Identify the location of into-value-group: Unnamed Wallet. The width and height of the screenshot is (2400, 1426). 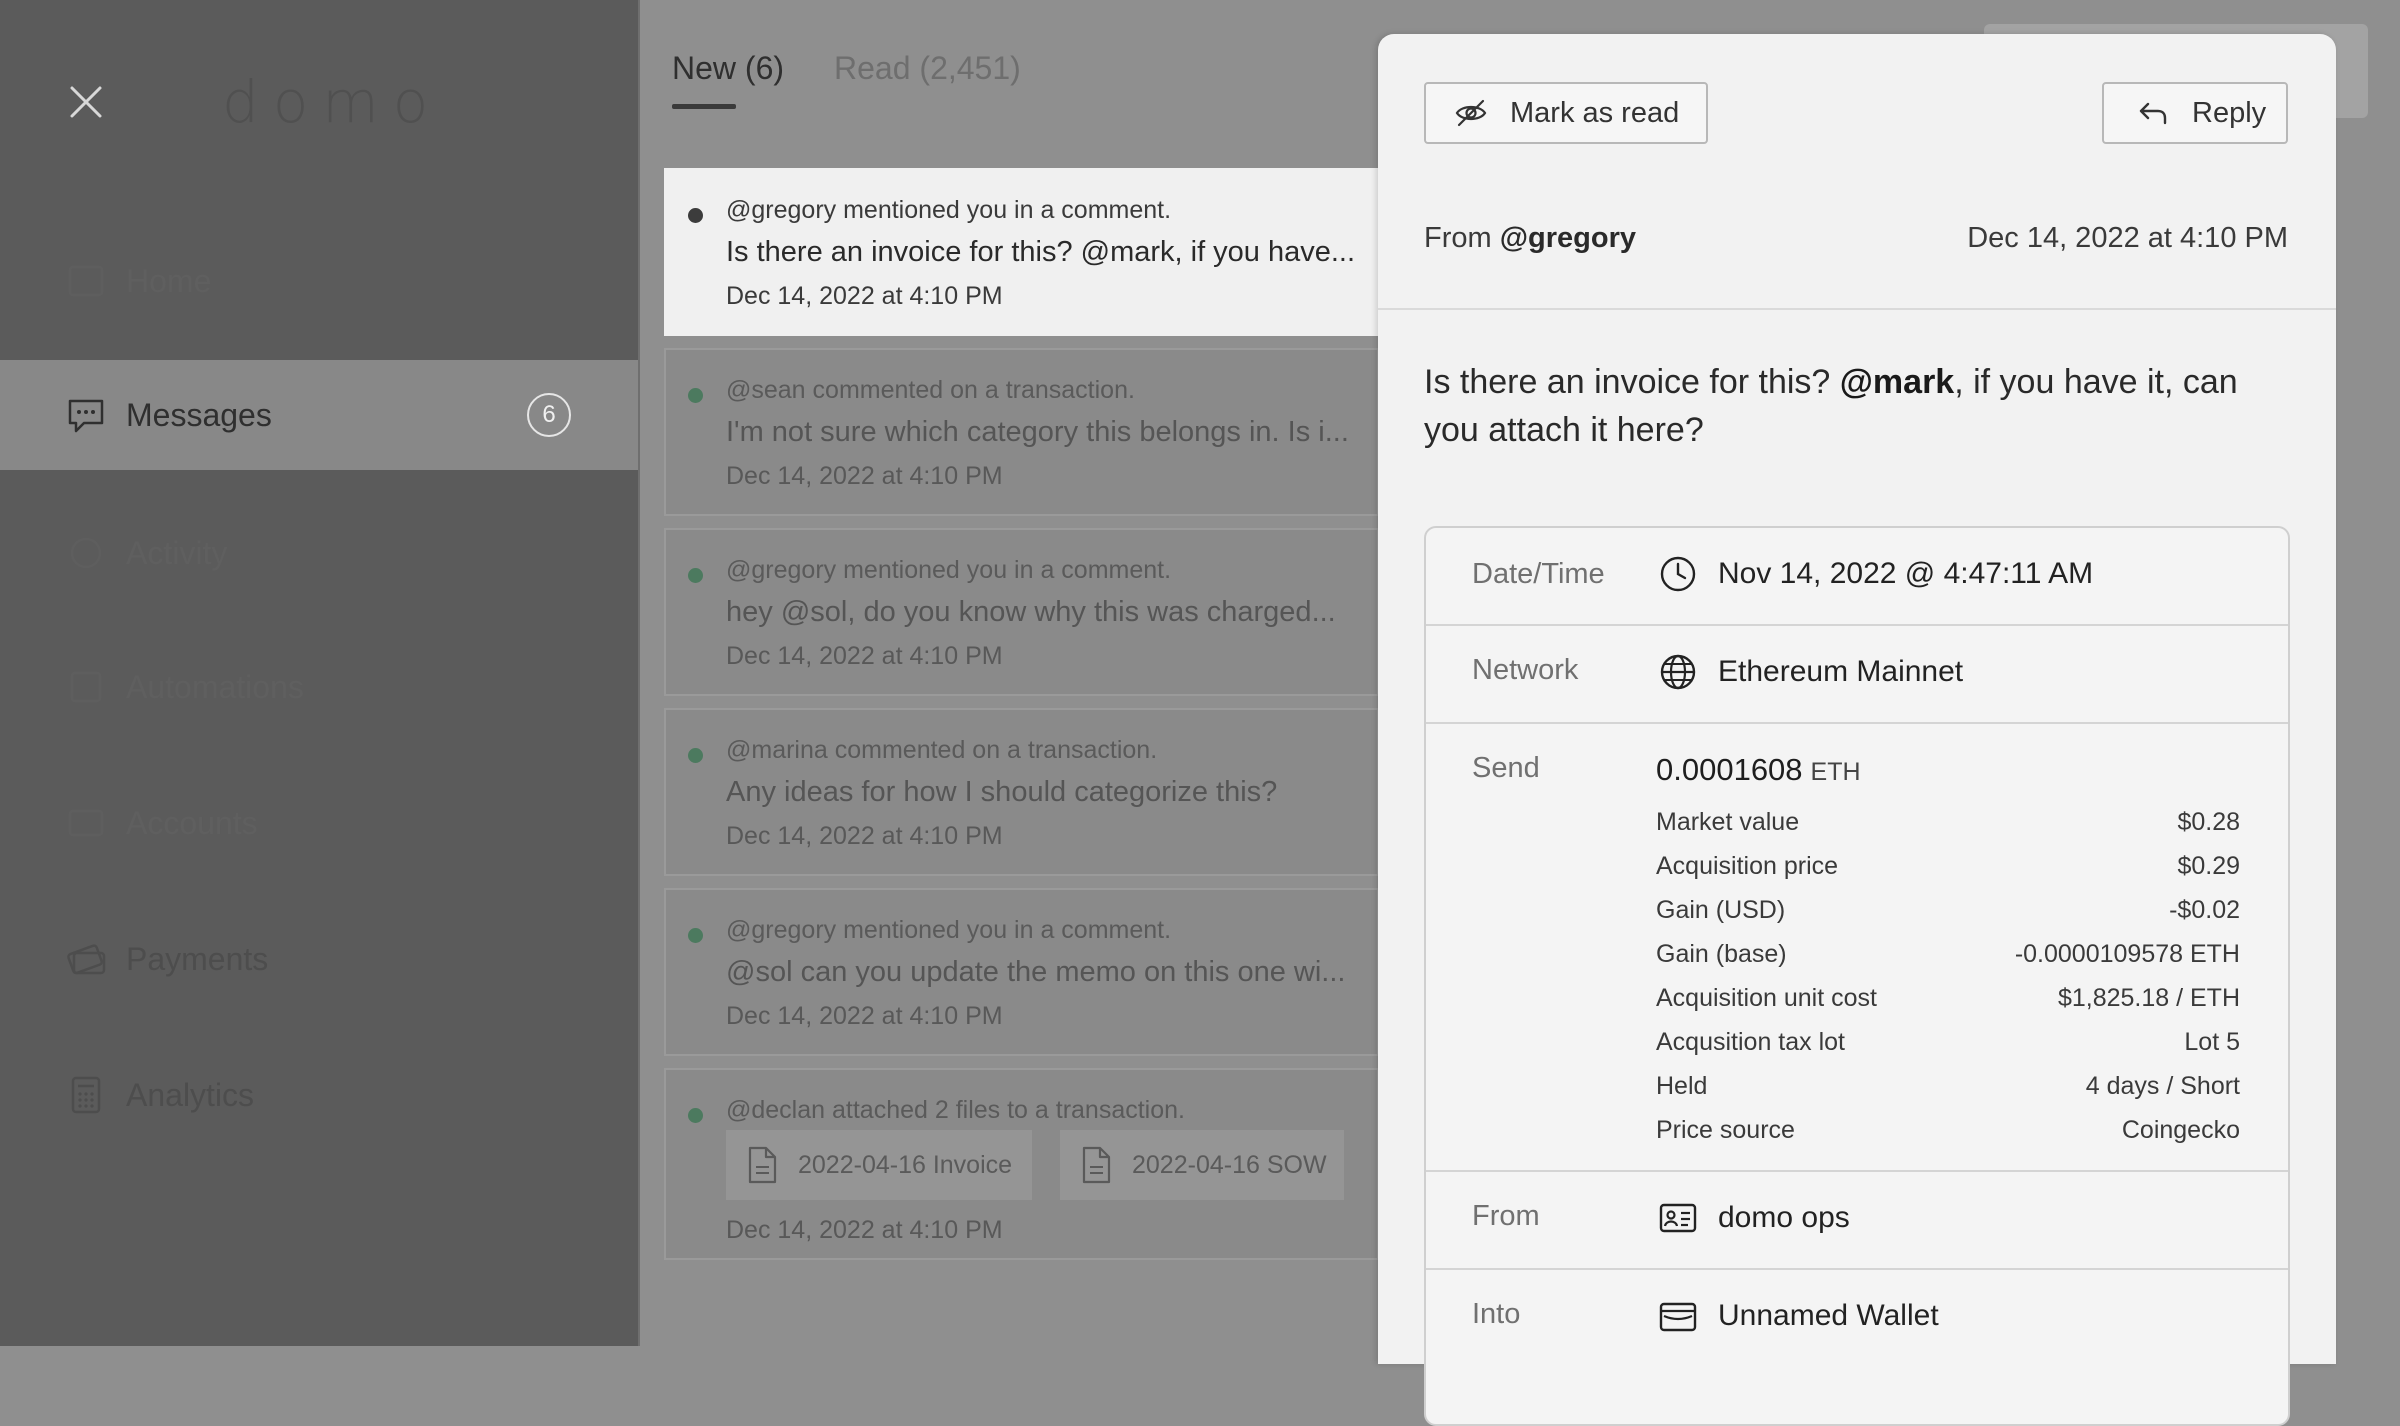
(1798, 1316).